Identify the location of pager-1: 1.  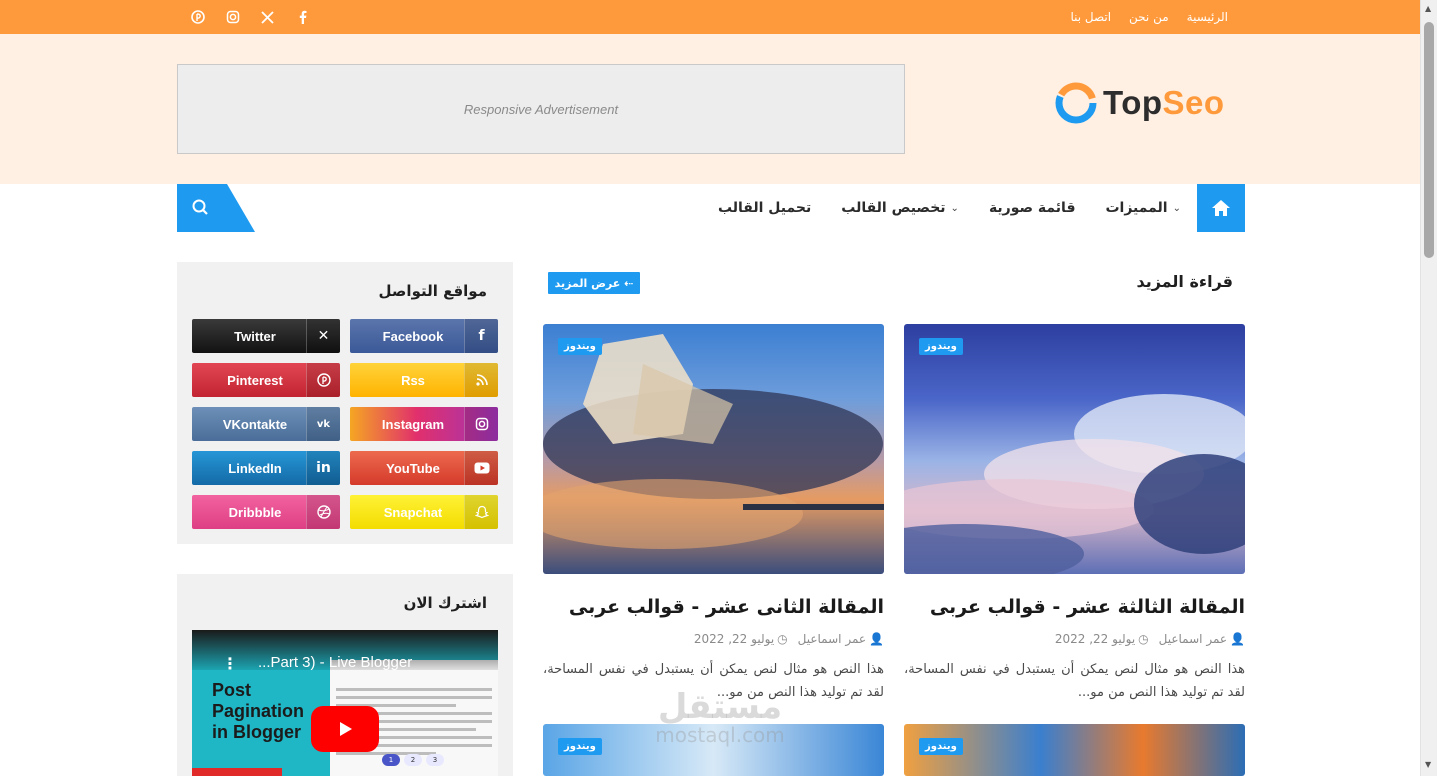
(391, 760).